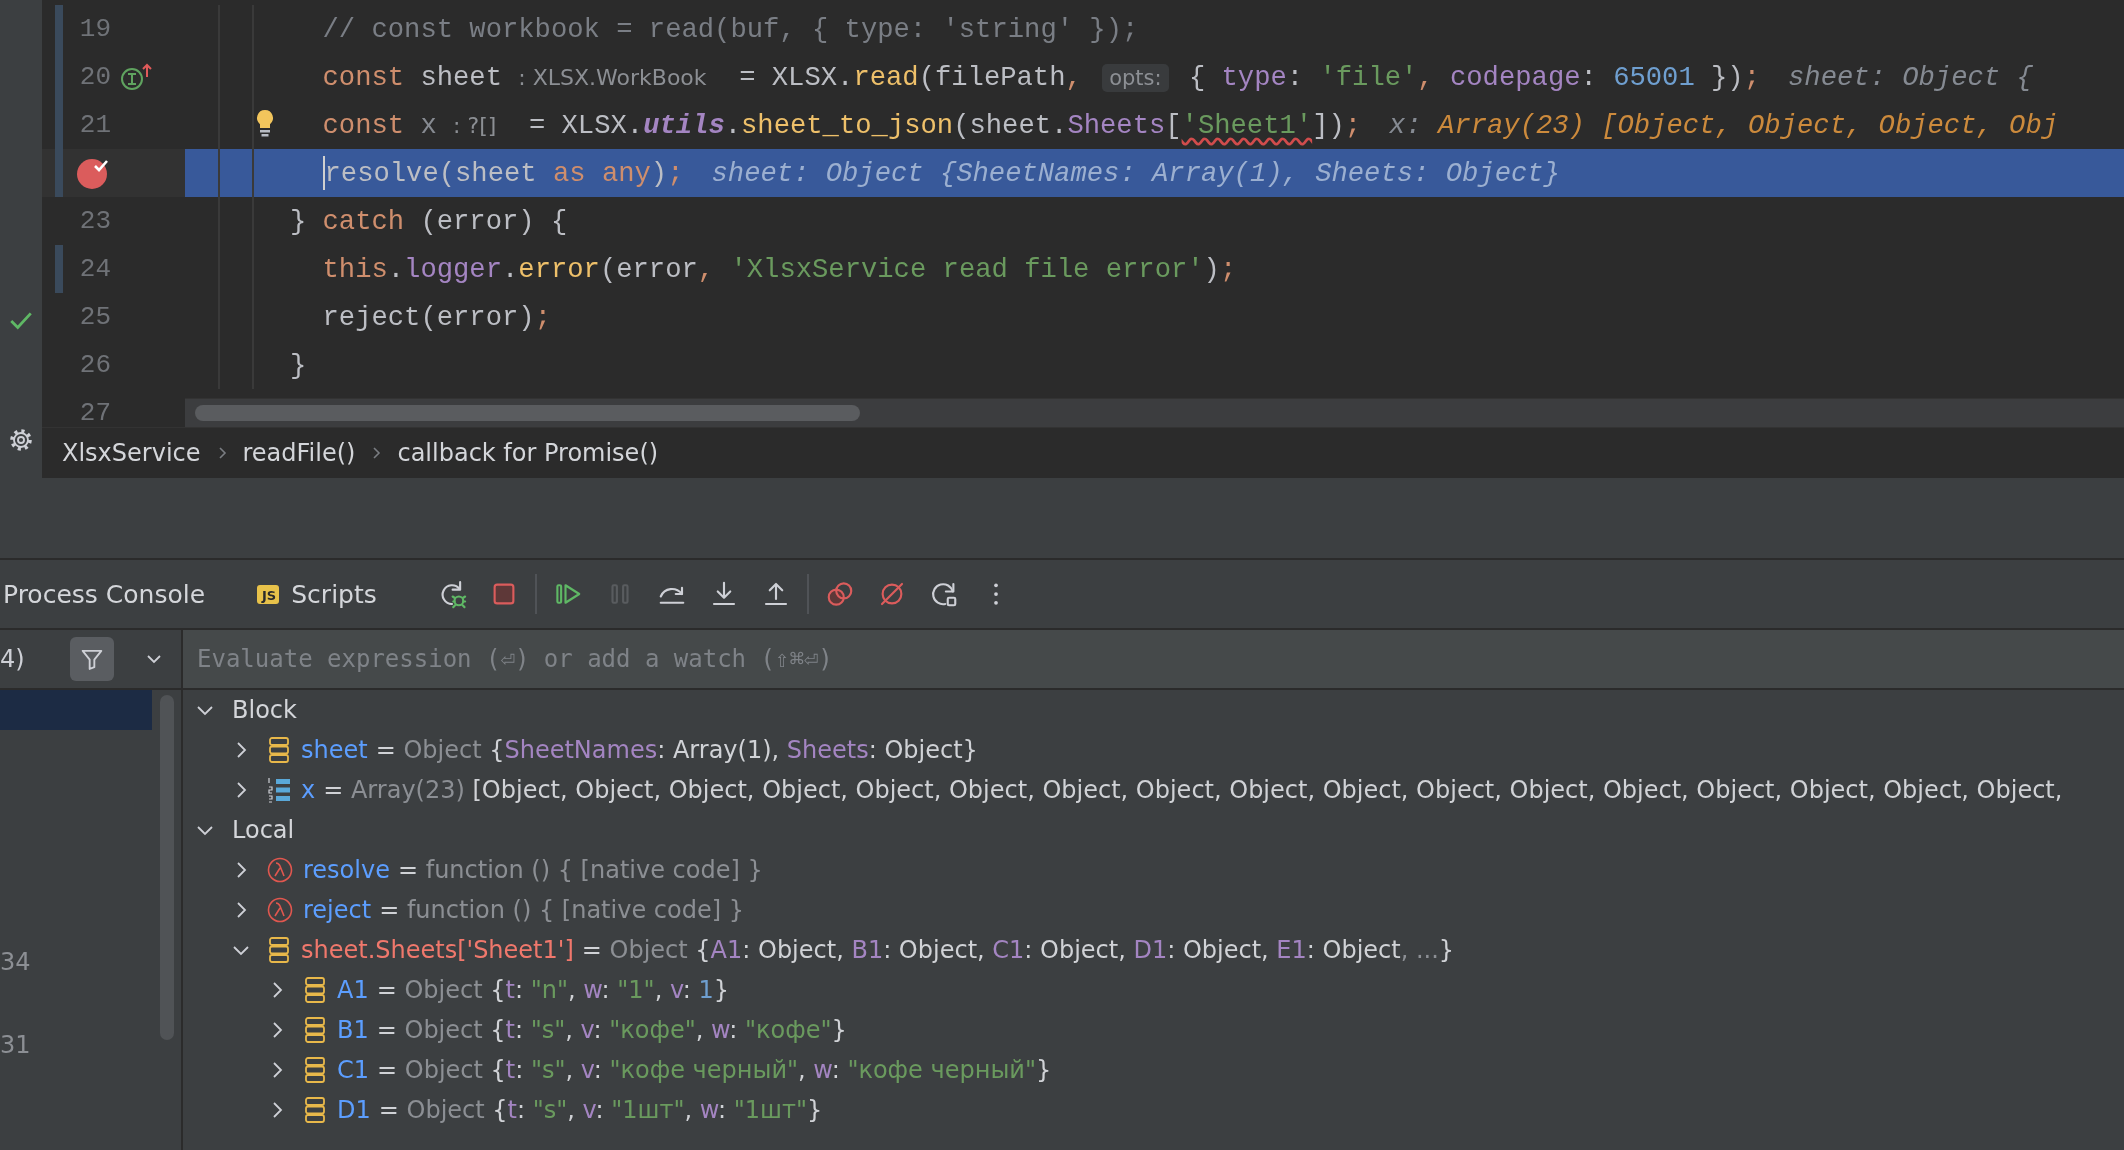 The image size is (2124, 1150). Describe the element at coordinates (600, 1110) in the screenshot. I see `variable-value: = Object {t: "s", v: "1шт", w: "1шт"}` at that location.